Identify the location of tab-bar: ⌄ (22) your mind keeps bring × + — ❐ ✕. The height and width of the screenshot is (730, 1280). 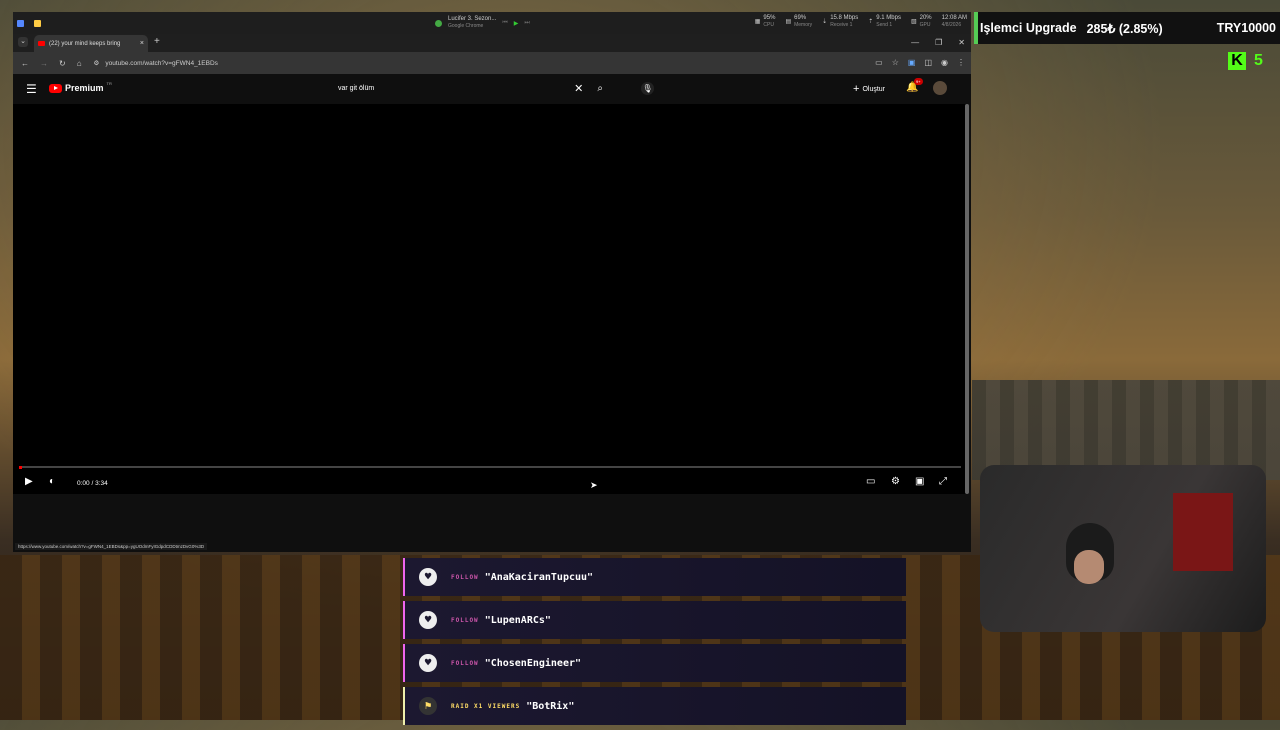
(492, 43).